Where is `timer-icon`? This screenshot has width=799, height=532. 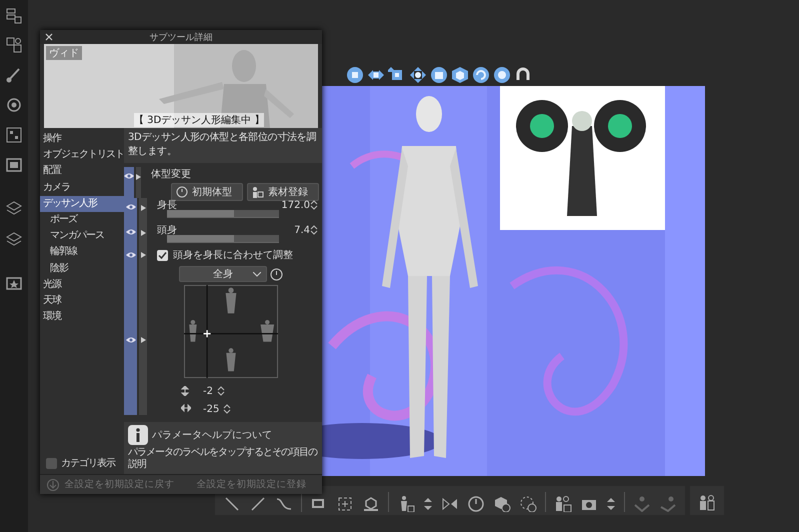
timer-icon is located at coordinates (476, 504).